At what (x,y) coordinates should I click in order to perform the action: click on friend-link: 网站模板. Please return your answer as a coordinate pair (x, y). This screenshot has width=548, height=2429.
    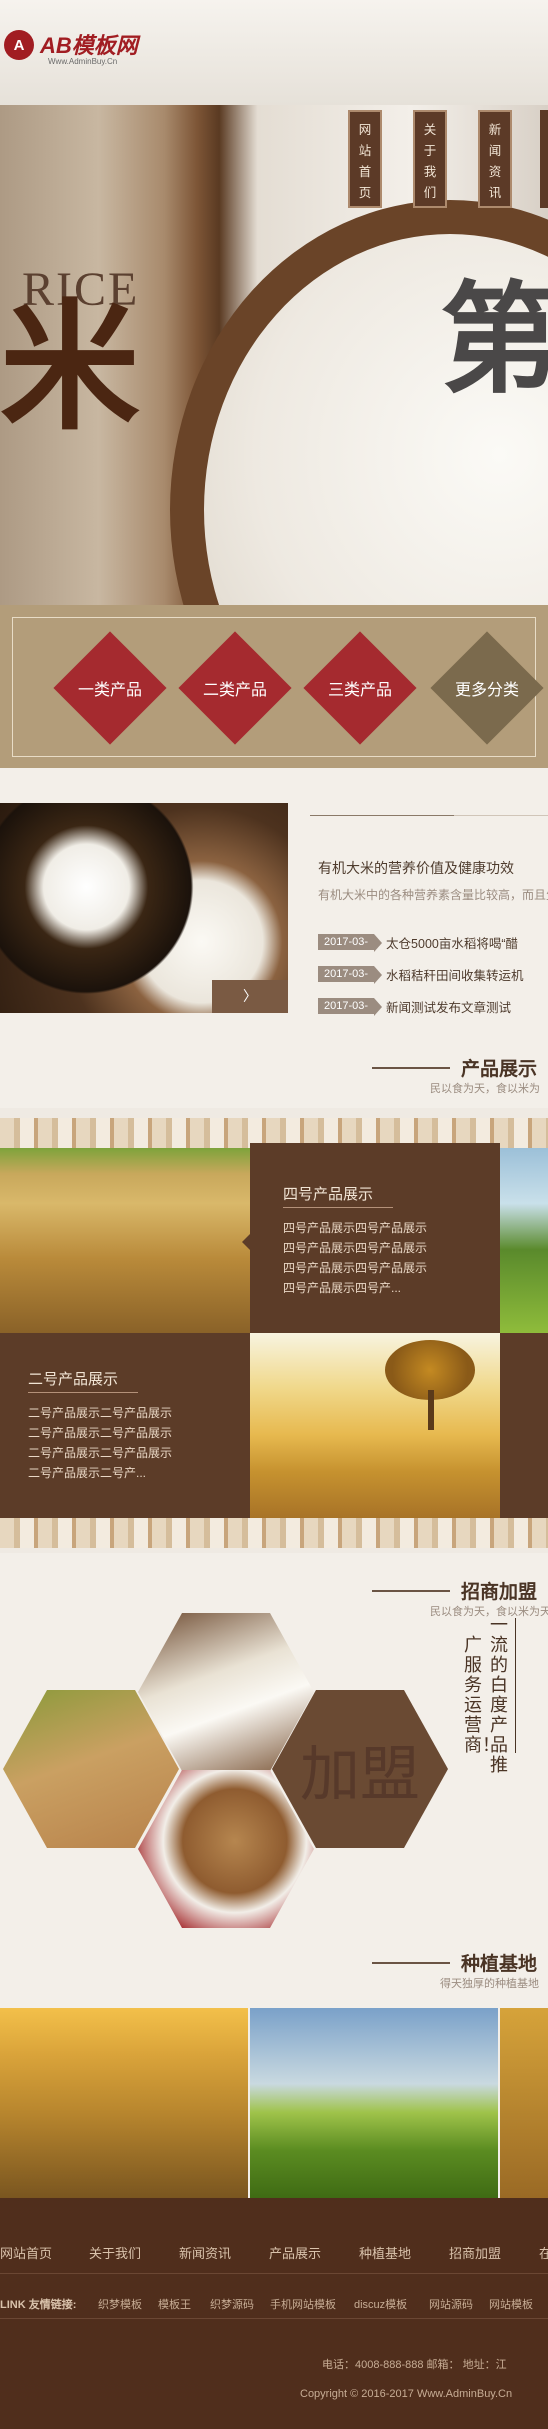
    Looking at the image, I should click on (511, 2304).